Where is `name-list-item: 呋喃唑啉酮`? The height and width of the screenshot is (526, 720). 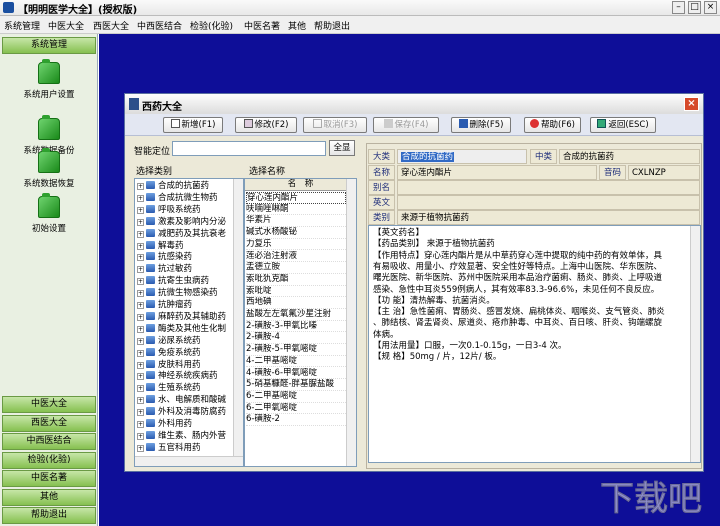
name-list-item: 呋喃唑啉酮 is located at coordinates (296, 210).